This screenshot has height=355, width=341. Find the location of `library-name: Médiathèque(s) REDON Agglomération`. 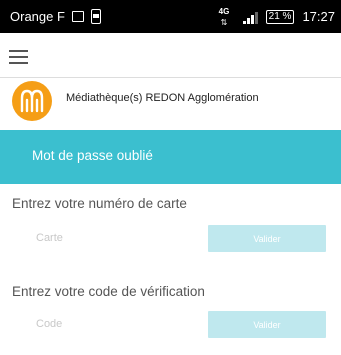

library-name: Médiathèque(s) REDON Agglomération is located at coordinates (162, 98).